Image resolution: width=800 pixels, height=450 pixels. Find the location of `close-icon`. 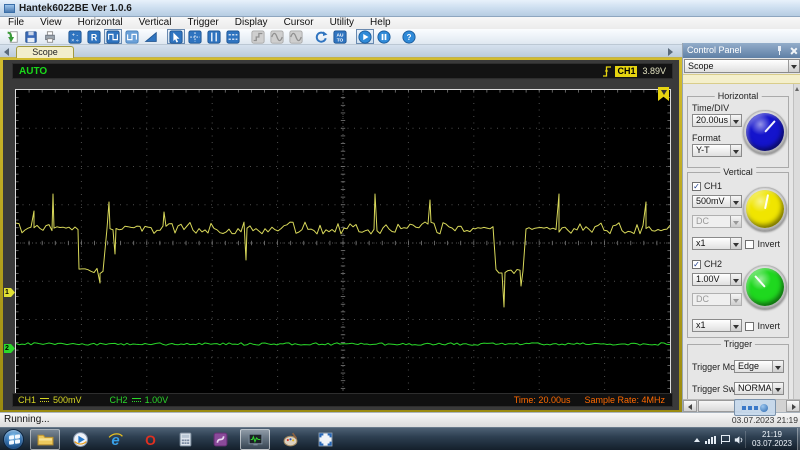

close-icon is located at coordinates (793, 51).